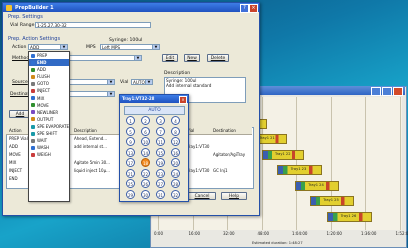 This screenshot has width=408, height=248. What do you see at coordinates (48, 47) in the screenshot?
I see `action-select: ADD ▼` at bounding box center [48, 47].